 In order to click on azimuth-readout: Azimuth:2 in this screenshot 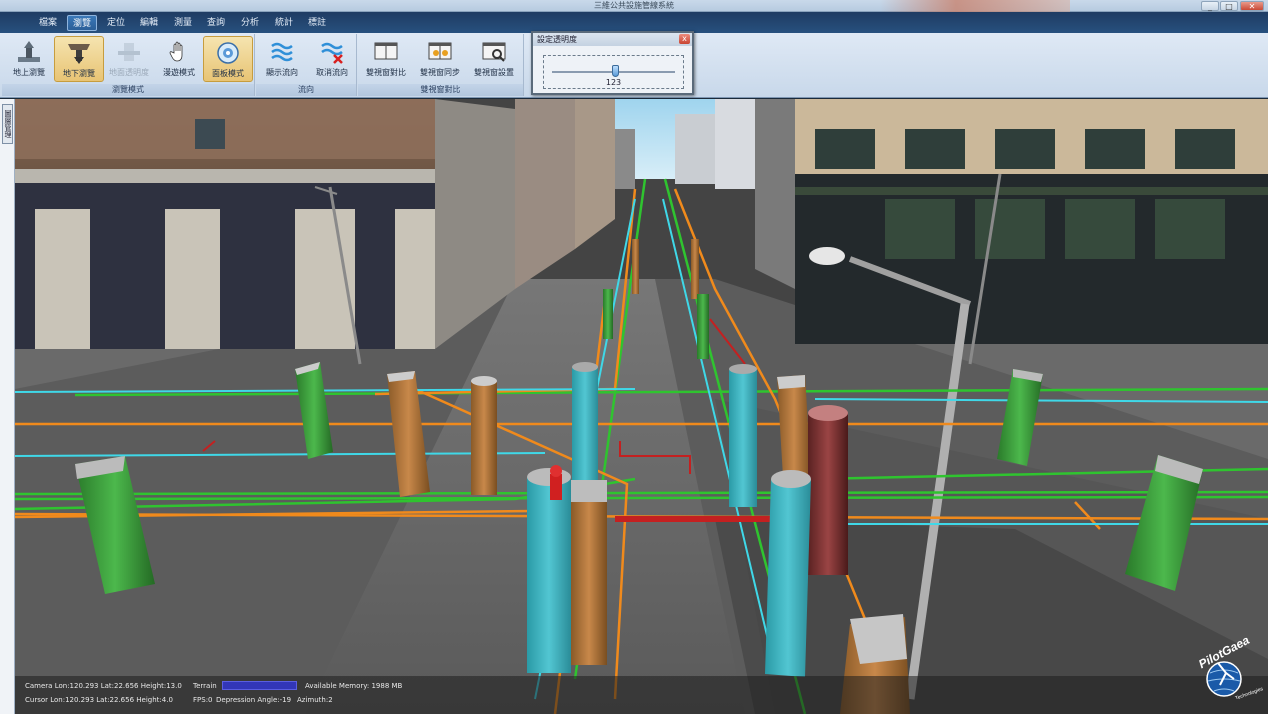, I will do `click(315, 700)`.